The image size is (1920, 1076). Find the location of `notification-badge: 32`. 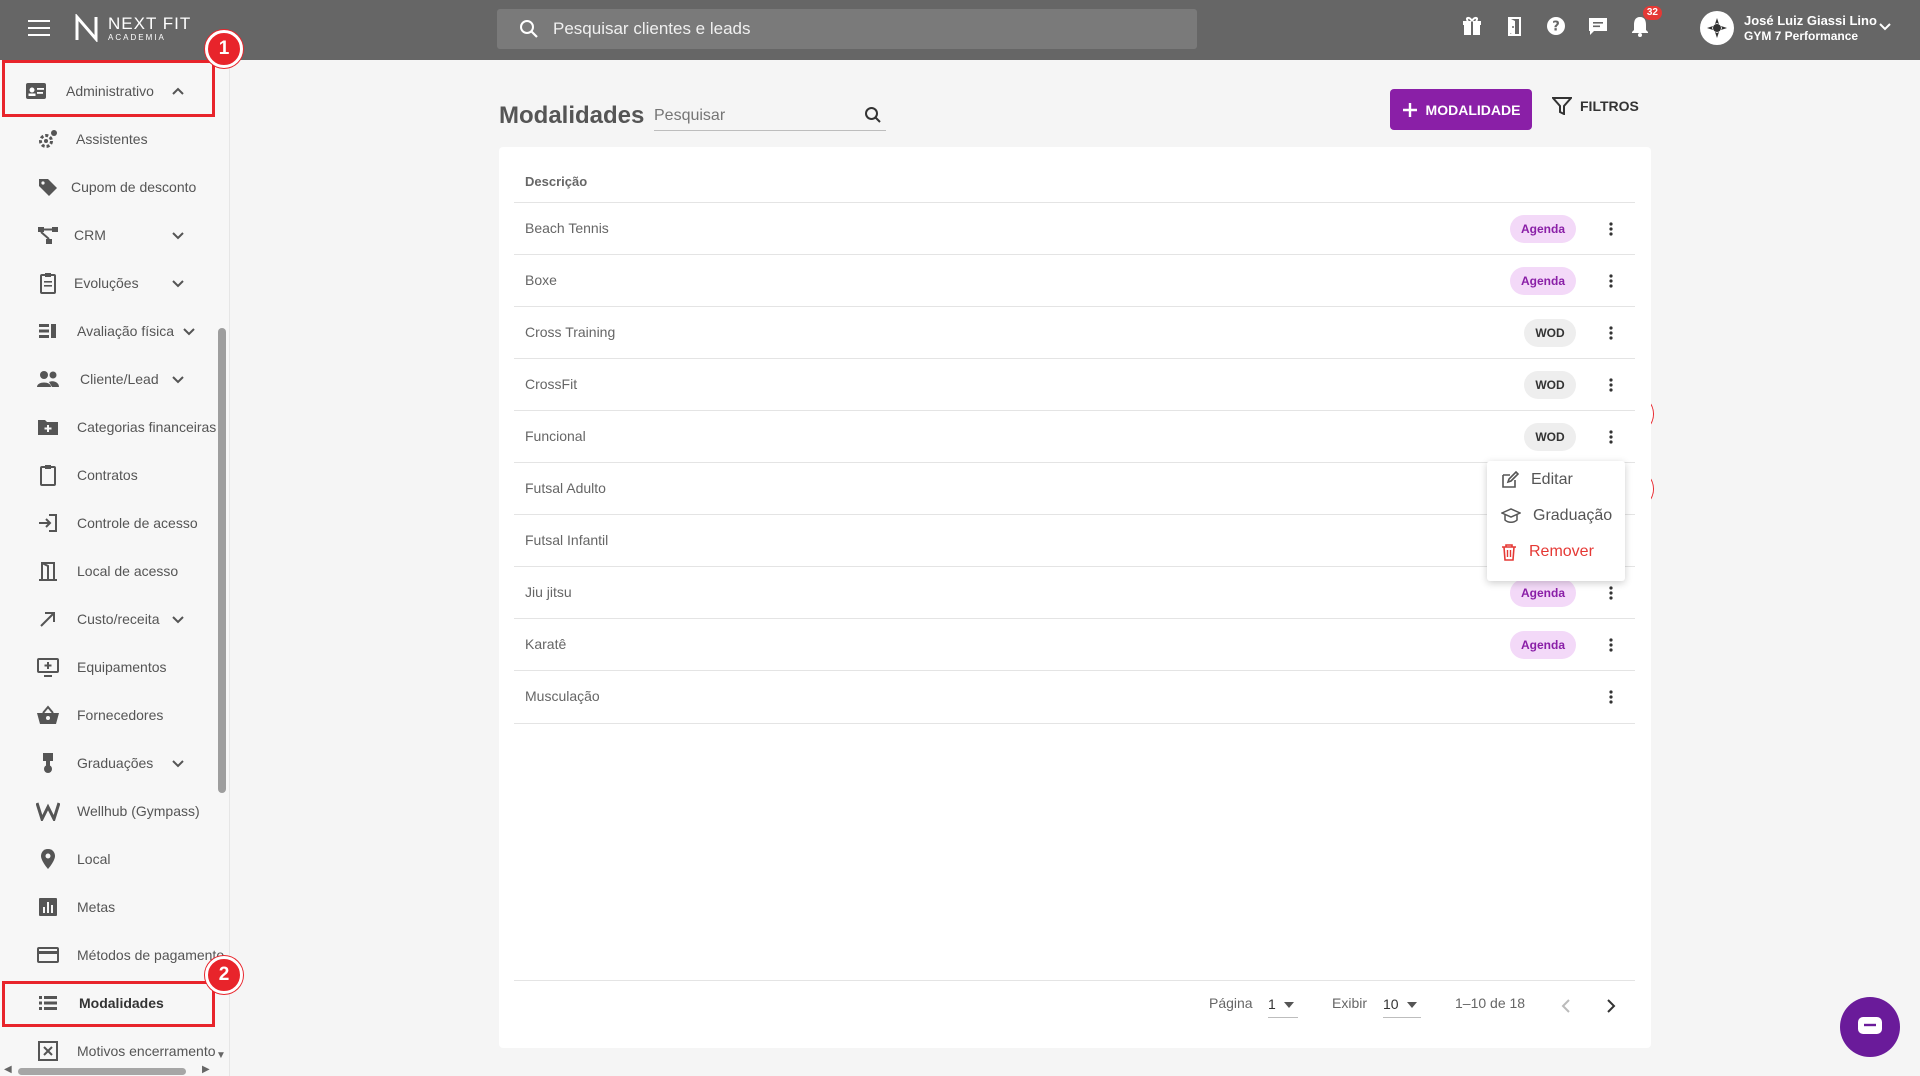

notification-badge: 32 is located at coordinates (1652, 13).